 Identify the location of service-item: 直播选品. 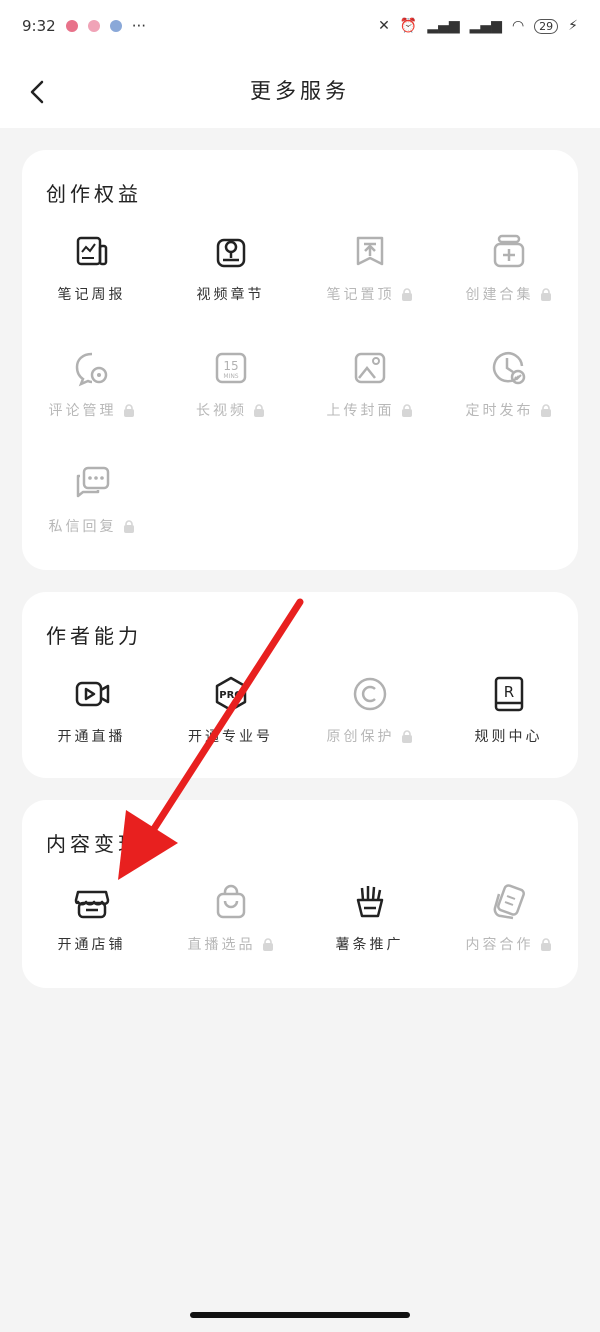
(230, 918).